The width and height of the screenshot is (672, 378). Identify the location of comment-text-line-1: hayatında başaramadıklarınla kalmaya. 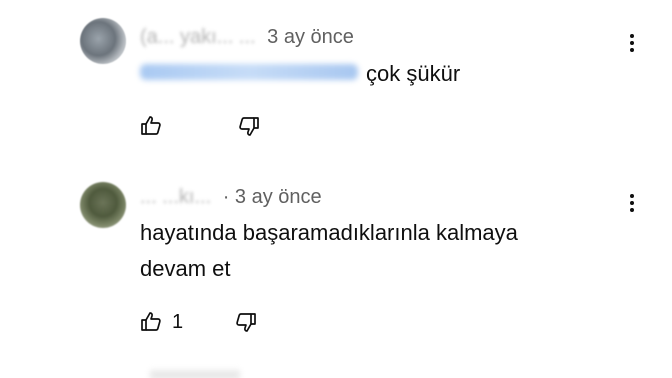
(329, 232).